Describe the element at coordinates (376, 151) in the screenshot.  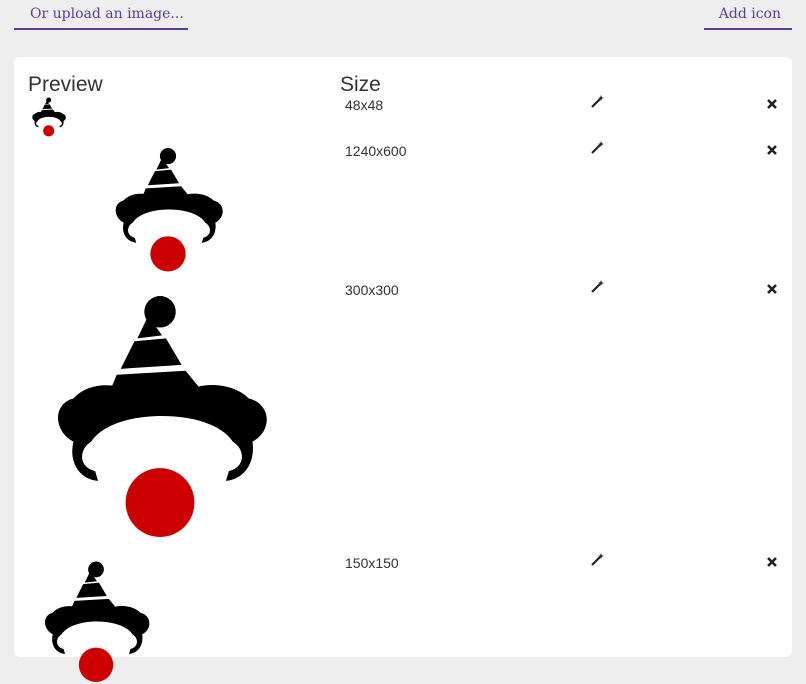
I see `size-label: 1240x600` at that location.